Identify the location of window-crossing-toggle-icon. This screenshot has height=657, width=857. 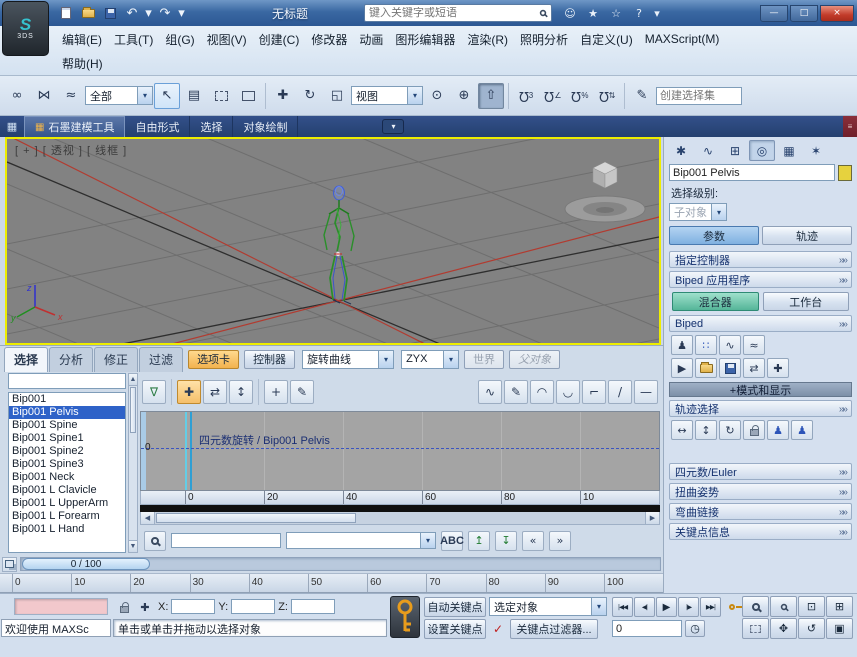
(248, 96).